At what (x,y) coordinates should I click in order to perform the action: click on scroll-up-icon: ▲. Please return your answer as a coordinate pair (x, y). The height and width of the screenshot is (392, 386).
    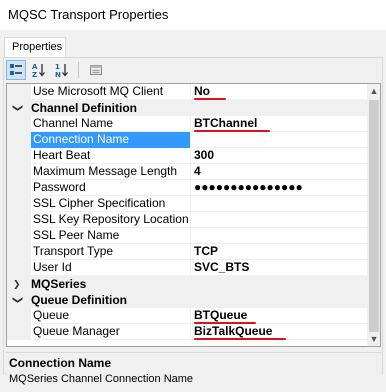
    Looking at the image, I should click on (373, 91).